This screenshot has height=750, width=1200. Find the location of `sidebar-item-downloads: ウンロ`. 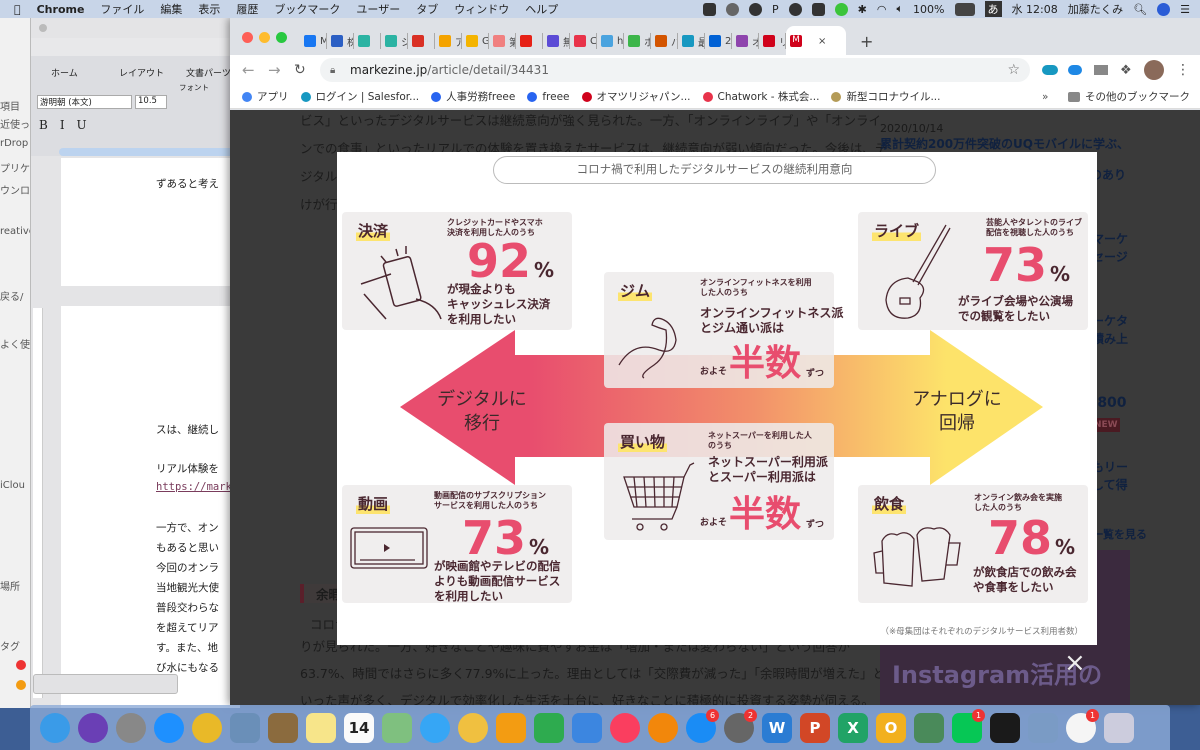

sidebar-item-downloads: ウンロ is located at coordinates (15, 189).